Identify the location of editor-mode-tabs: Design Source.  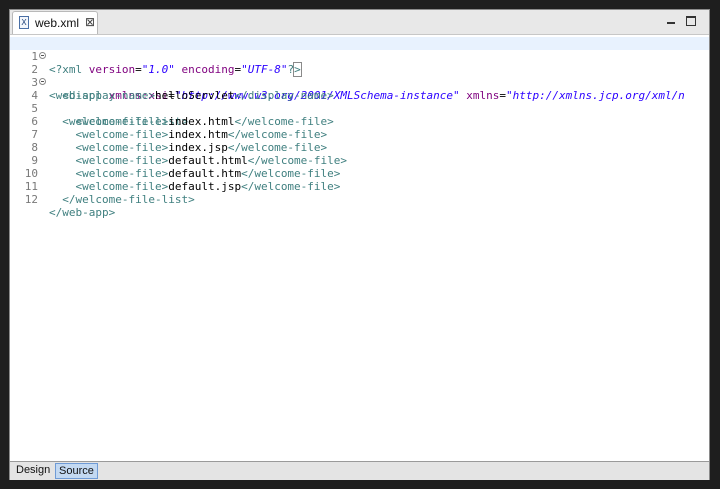
(359, 470).